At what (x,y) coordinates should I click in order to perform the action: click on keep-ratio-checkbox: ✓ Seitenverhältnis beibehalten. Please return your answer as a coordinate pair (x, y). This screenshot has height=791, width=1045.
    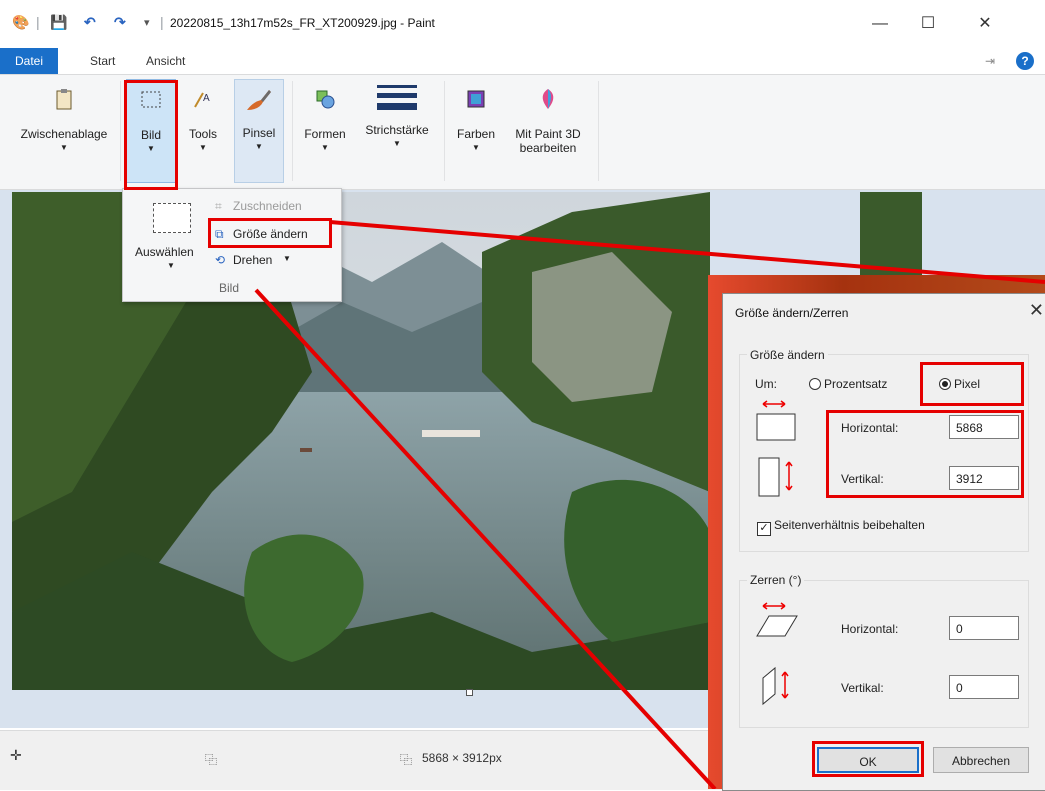
    Looking at the image, I should click on (841, 527).